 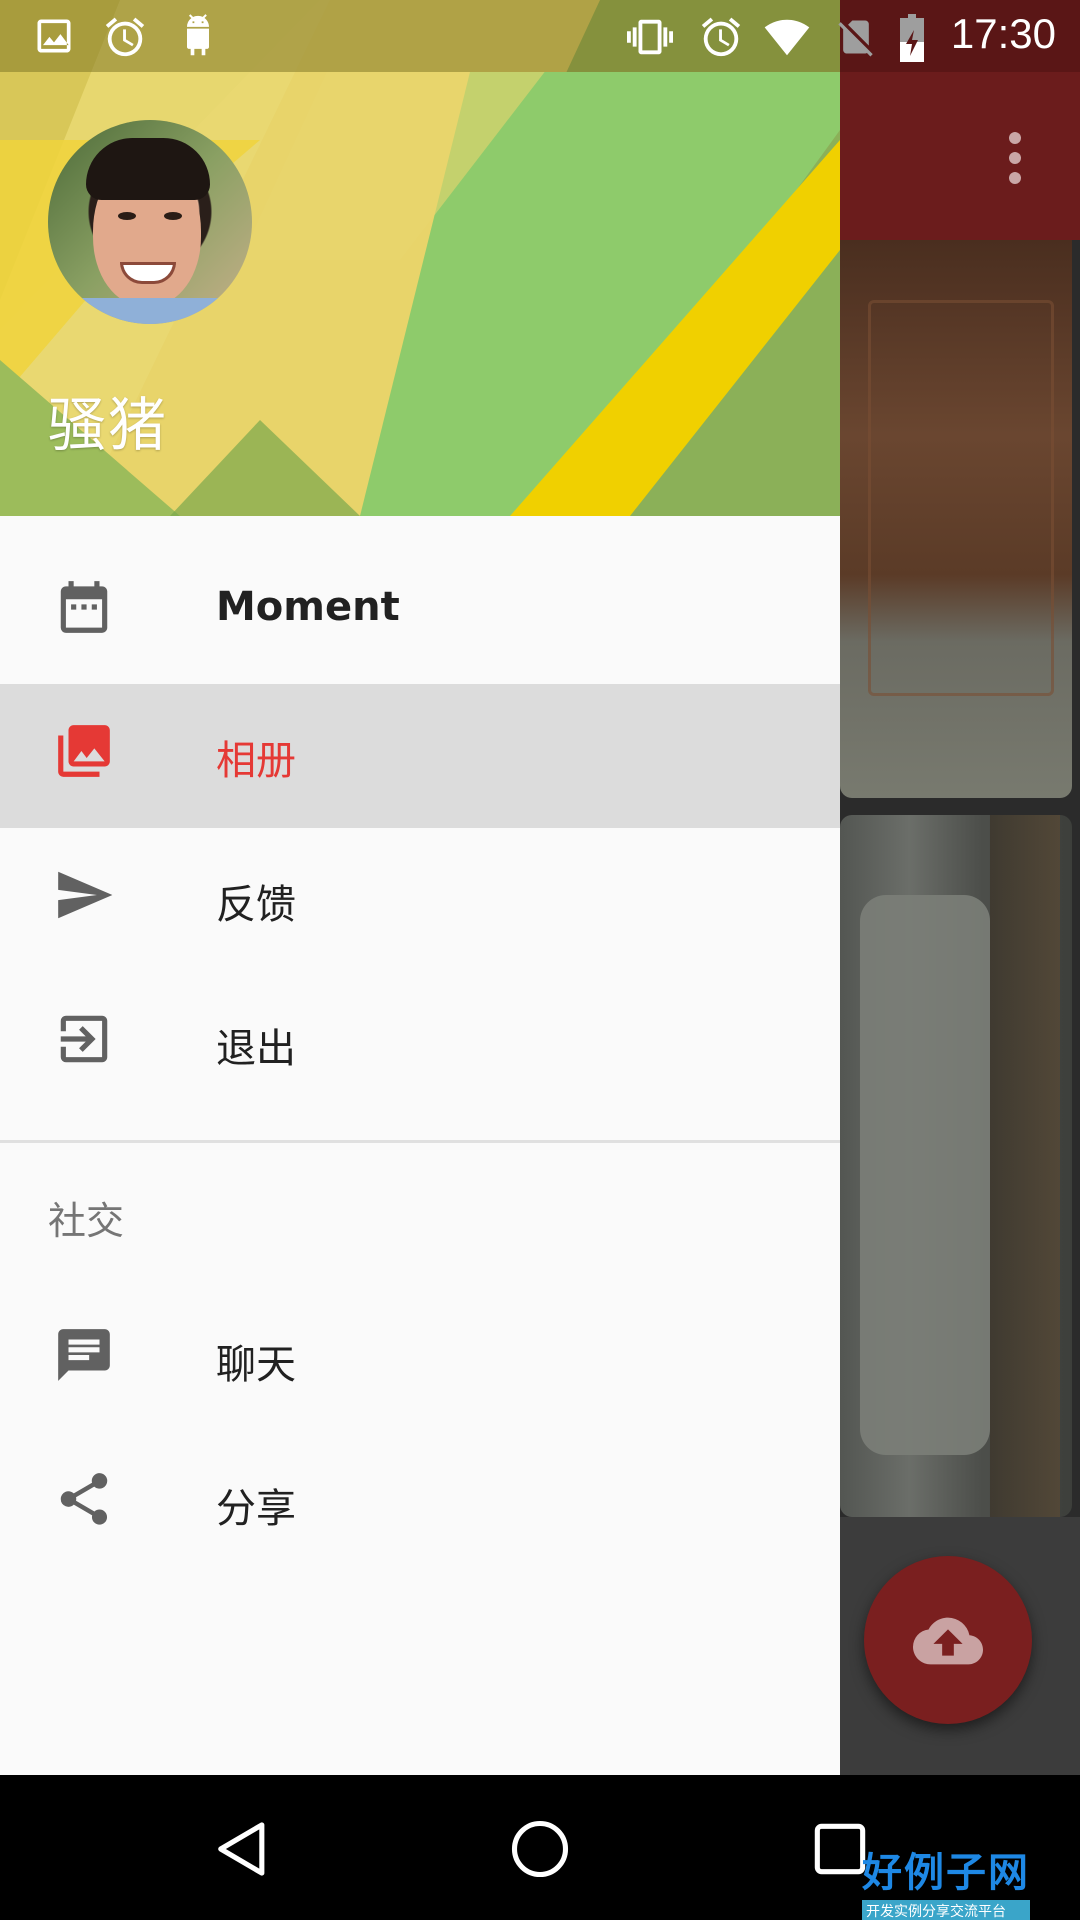 I want to click on nav-item-exit: 退出, so click(x=420, y=1044).